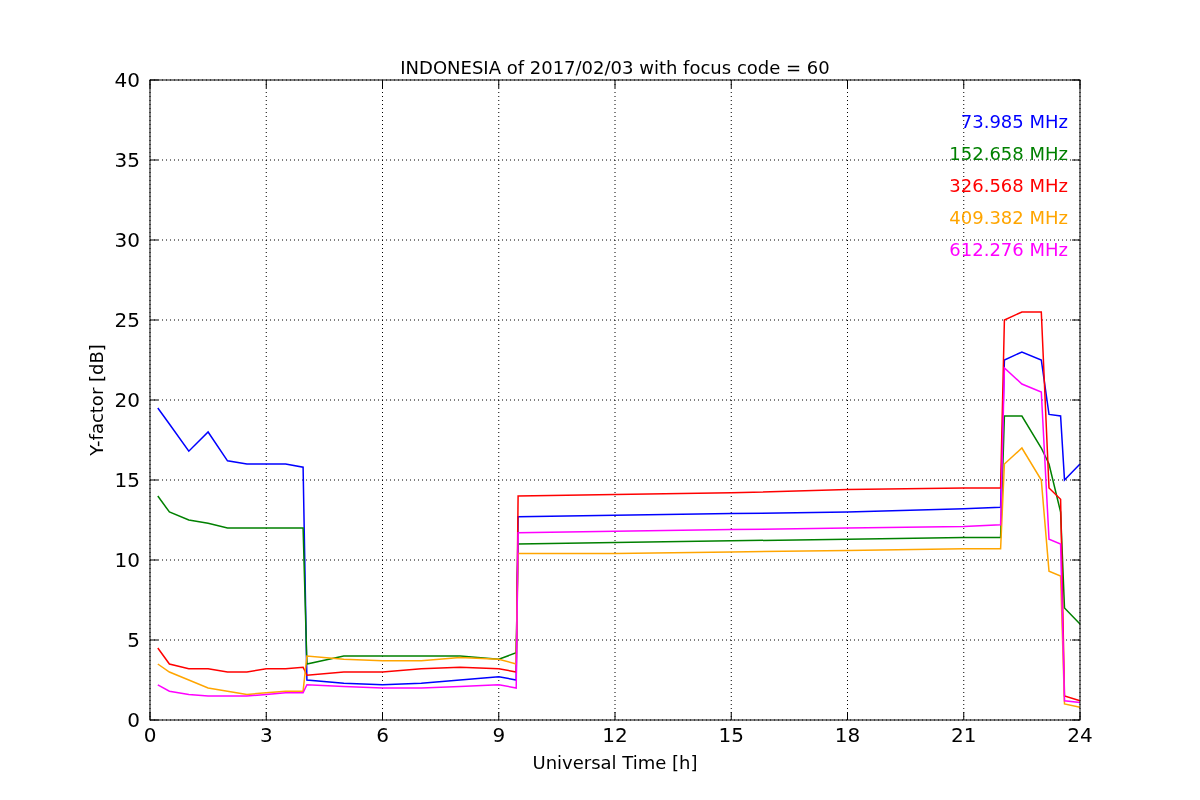 This screenshot has width=1200, height=800. Describe the element at coordinates (127, 160) in the screenshot. I see `y-tick-label: 35` at that location.